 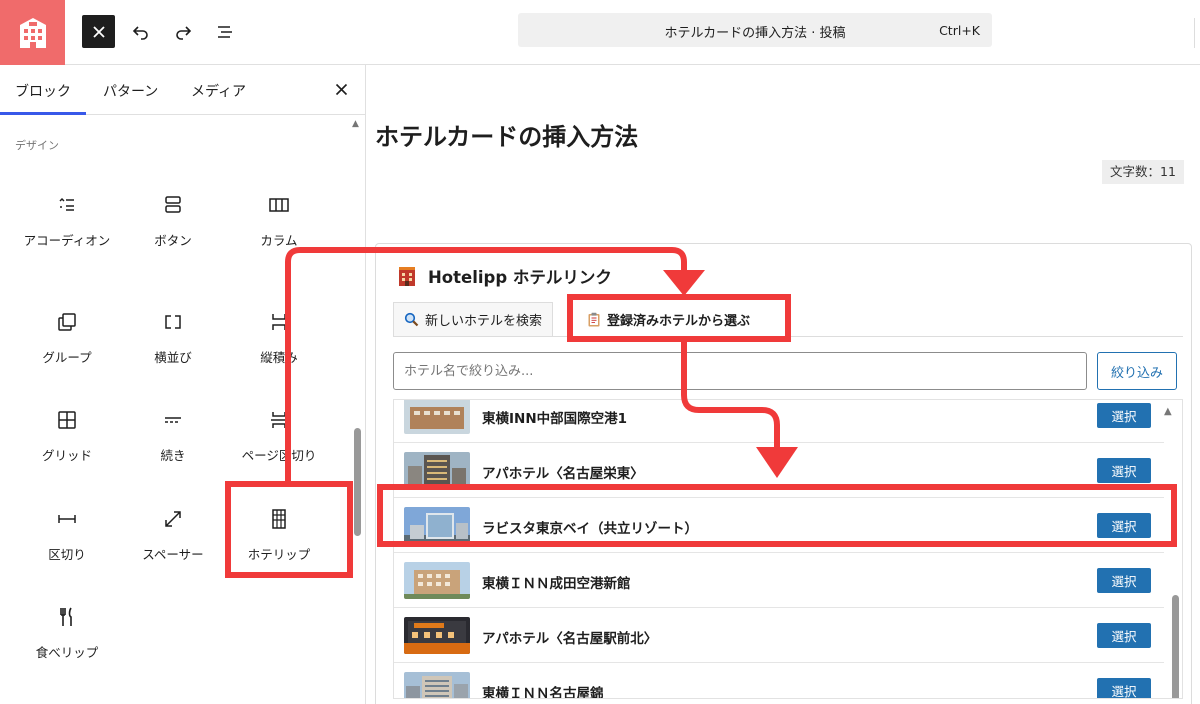 I want to click on hotel-emoji-icon, so click(x=407, y=276).